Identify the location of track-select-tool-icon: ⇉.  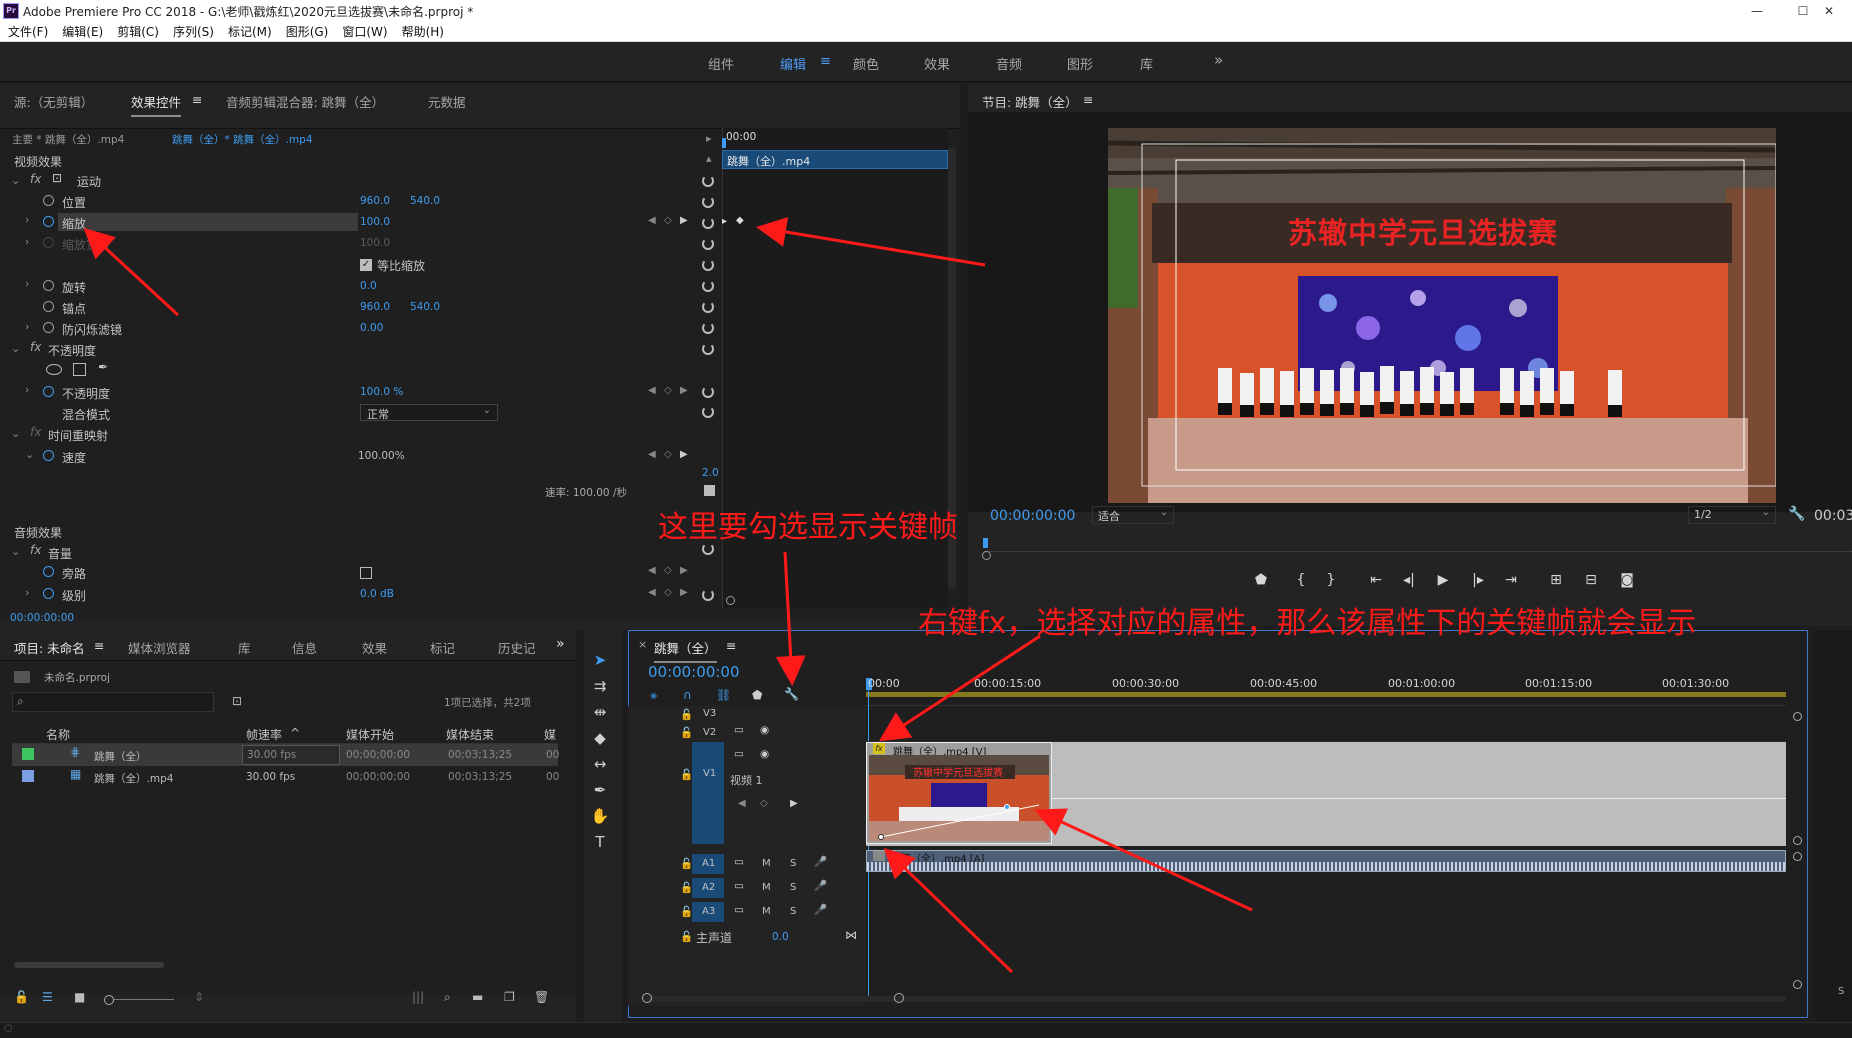
(600, 686).